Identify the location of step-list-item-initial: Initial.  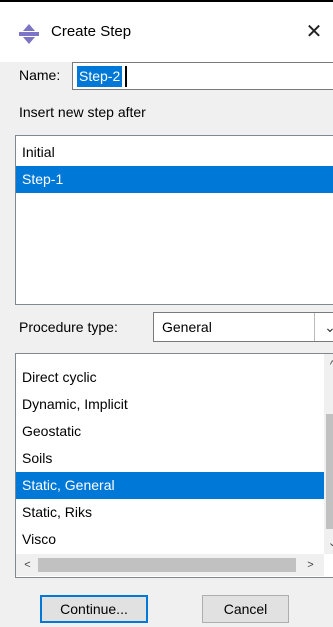
(174, 152).